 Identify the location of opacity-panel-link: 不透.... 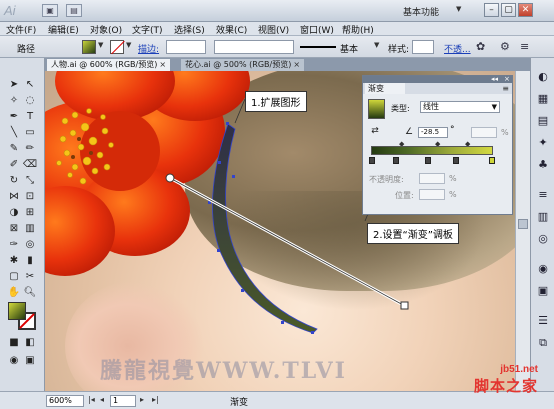
(457, 48).